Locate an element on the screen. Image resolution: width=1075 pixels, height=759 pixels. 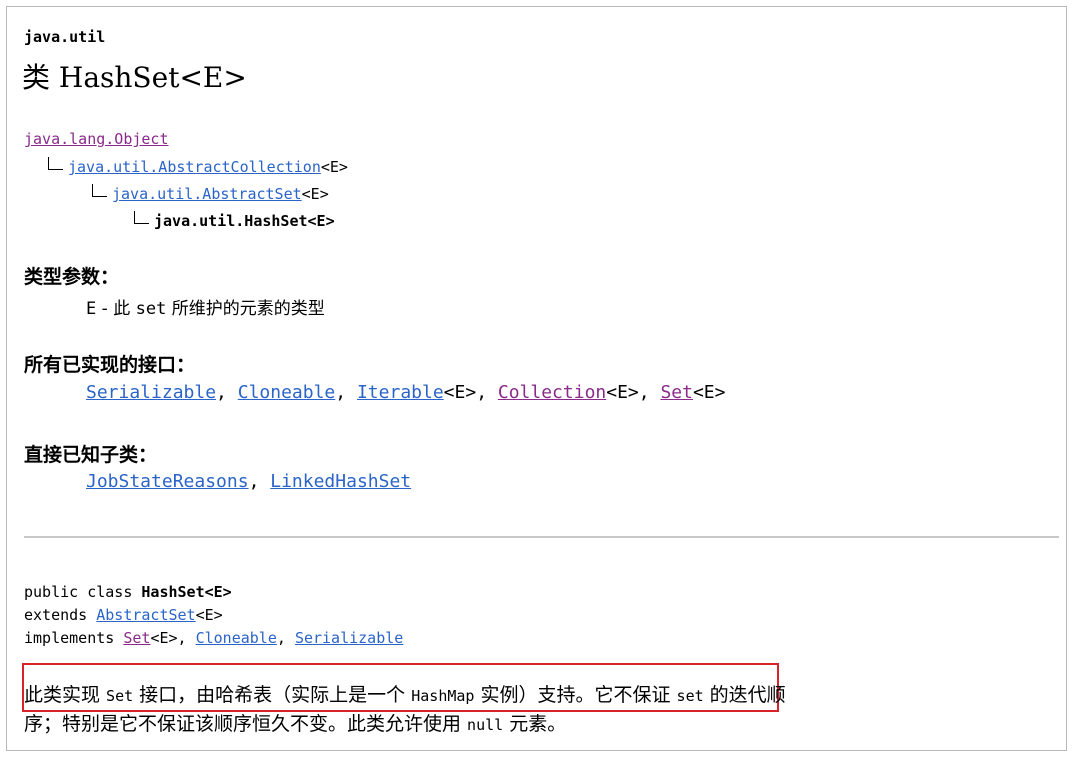
link-java-lang-object: java.lang.Object is located at coordinates (96, 139).